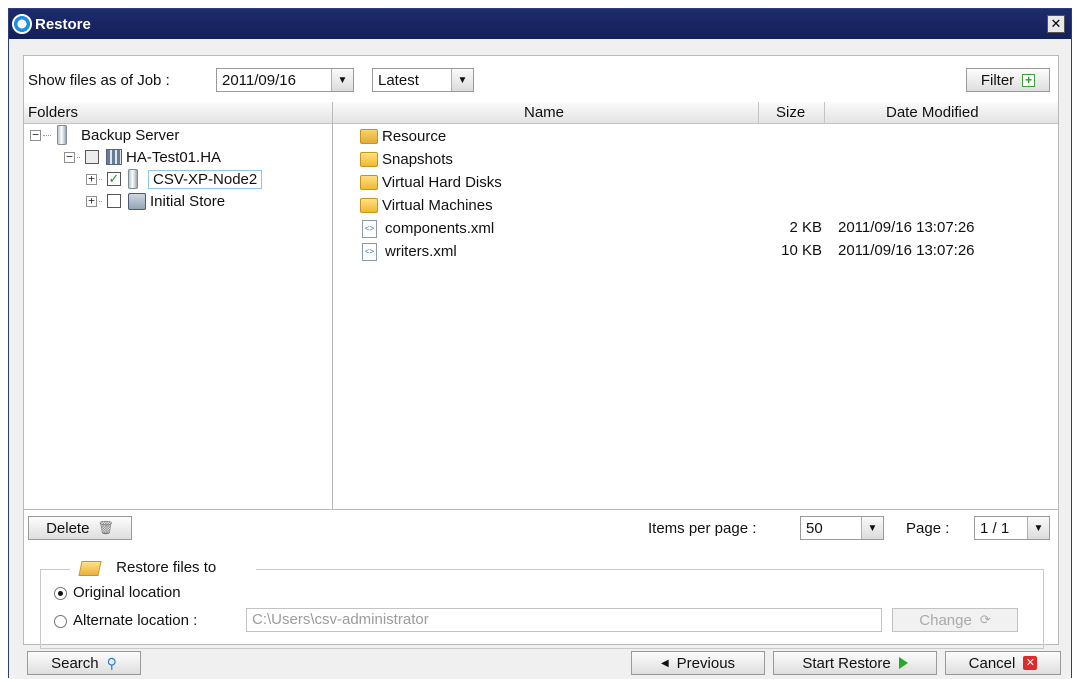 Image resolution: width=1080 pixels, height=682 pixels. I want to click on version-select: Latest ▼, so click(423, 80).